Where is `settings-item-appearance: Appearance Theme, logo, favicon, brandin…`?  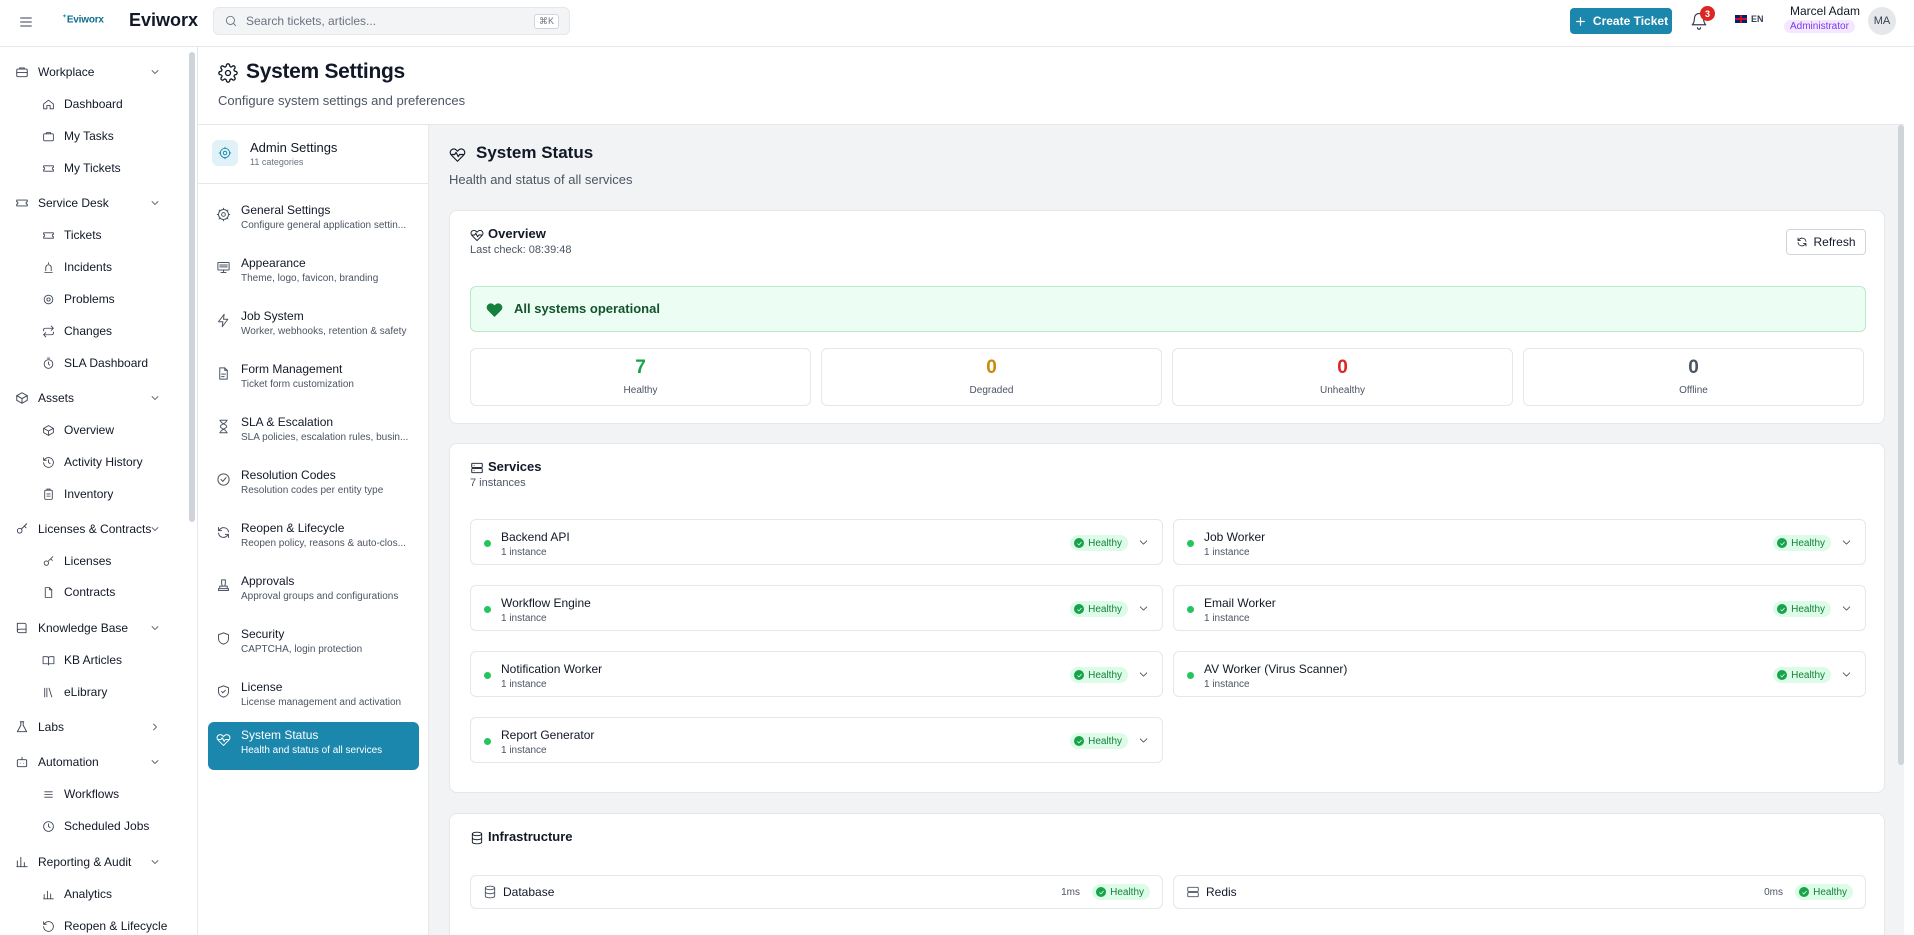
settings-item-appearance: Appearance Theme, logo, favicon, brandin… is located at coordinates (313, 274).